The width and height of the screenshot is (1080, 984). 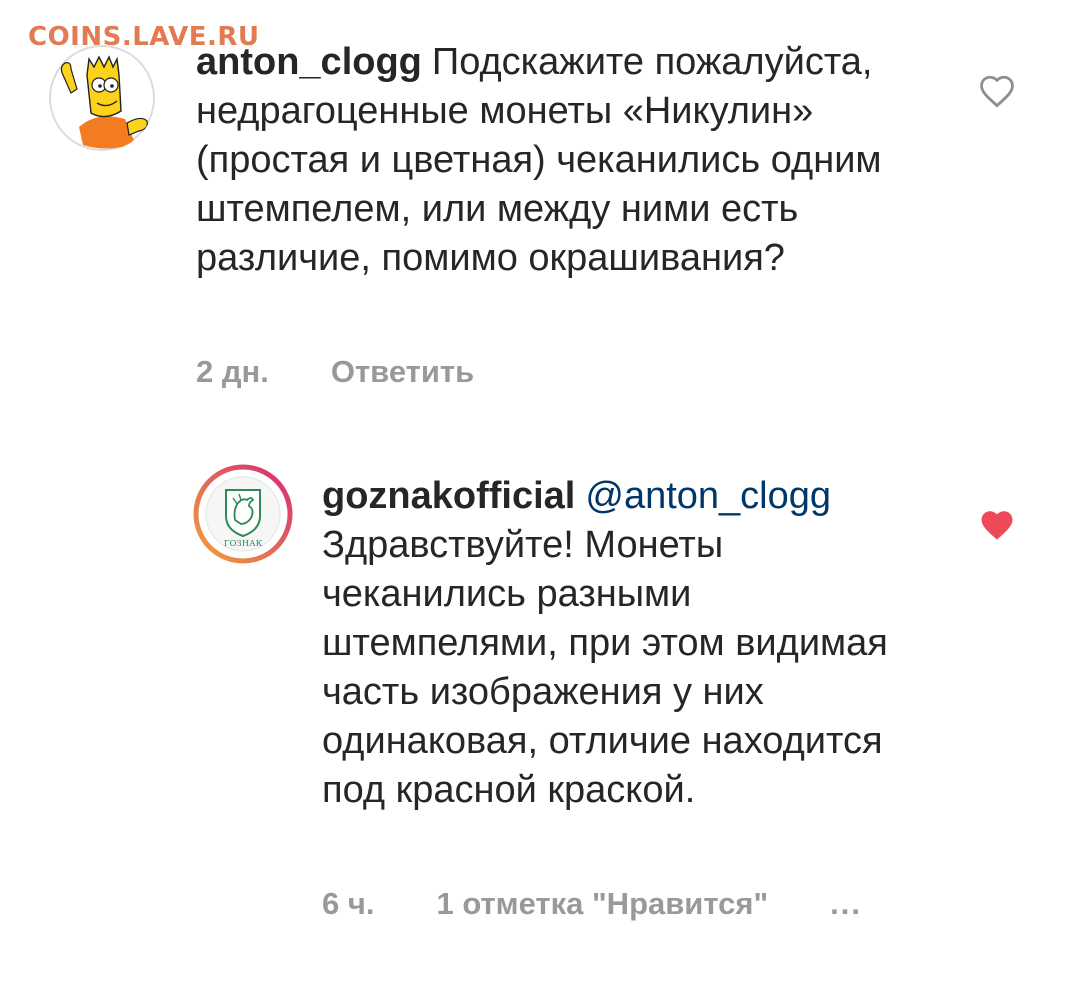 I want to click on bart-simpson-avatar-icon, so click(x=102, y=98).